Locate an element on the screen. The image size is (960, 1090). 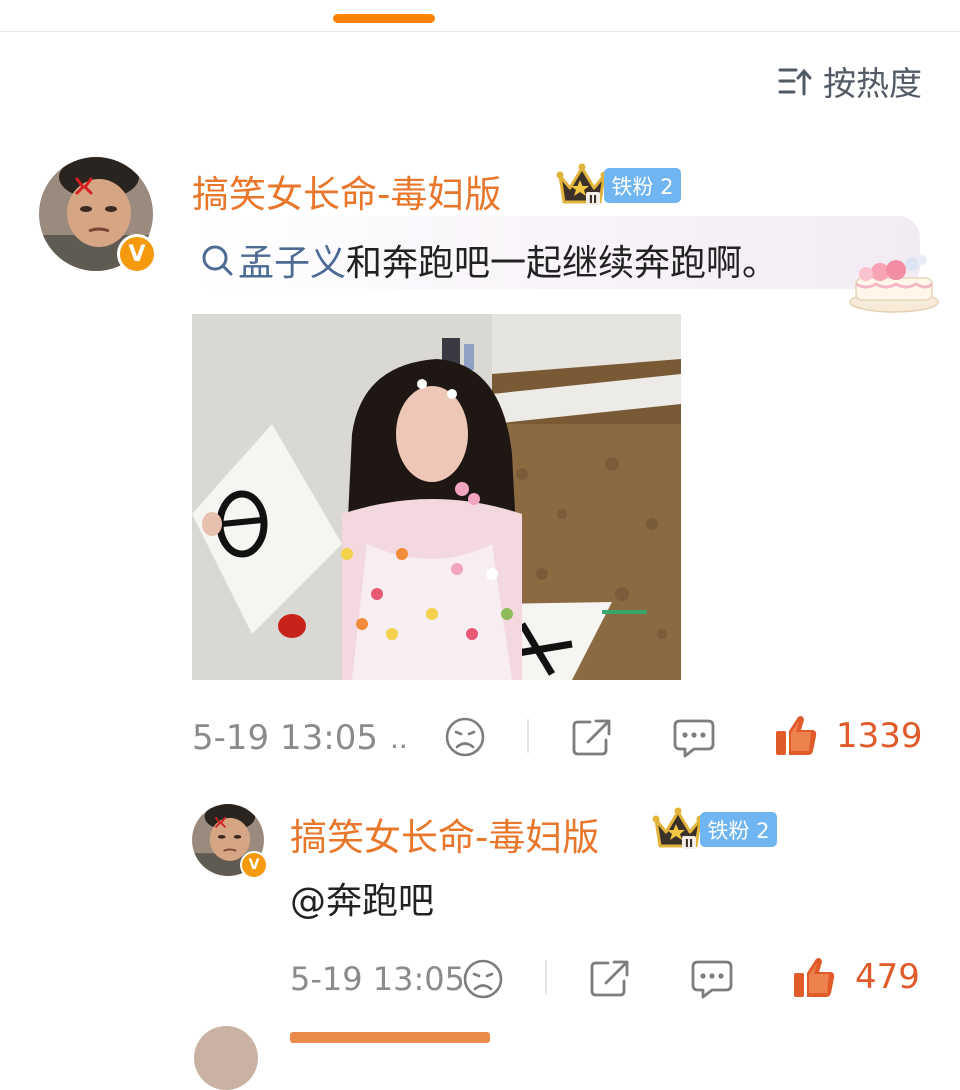
next-reply-avatar is located at coordinates (226, 1058).